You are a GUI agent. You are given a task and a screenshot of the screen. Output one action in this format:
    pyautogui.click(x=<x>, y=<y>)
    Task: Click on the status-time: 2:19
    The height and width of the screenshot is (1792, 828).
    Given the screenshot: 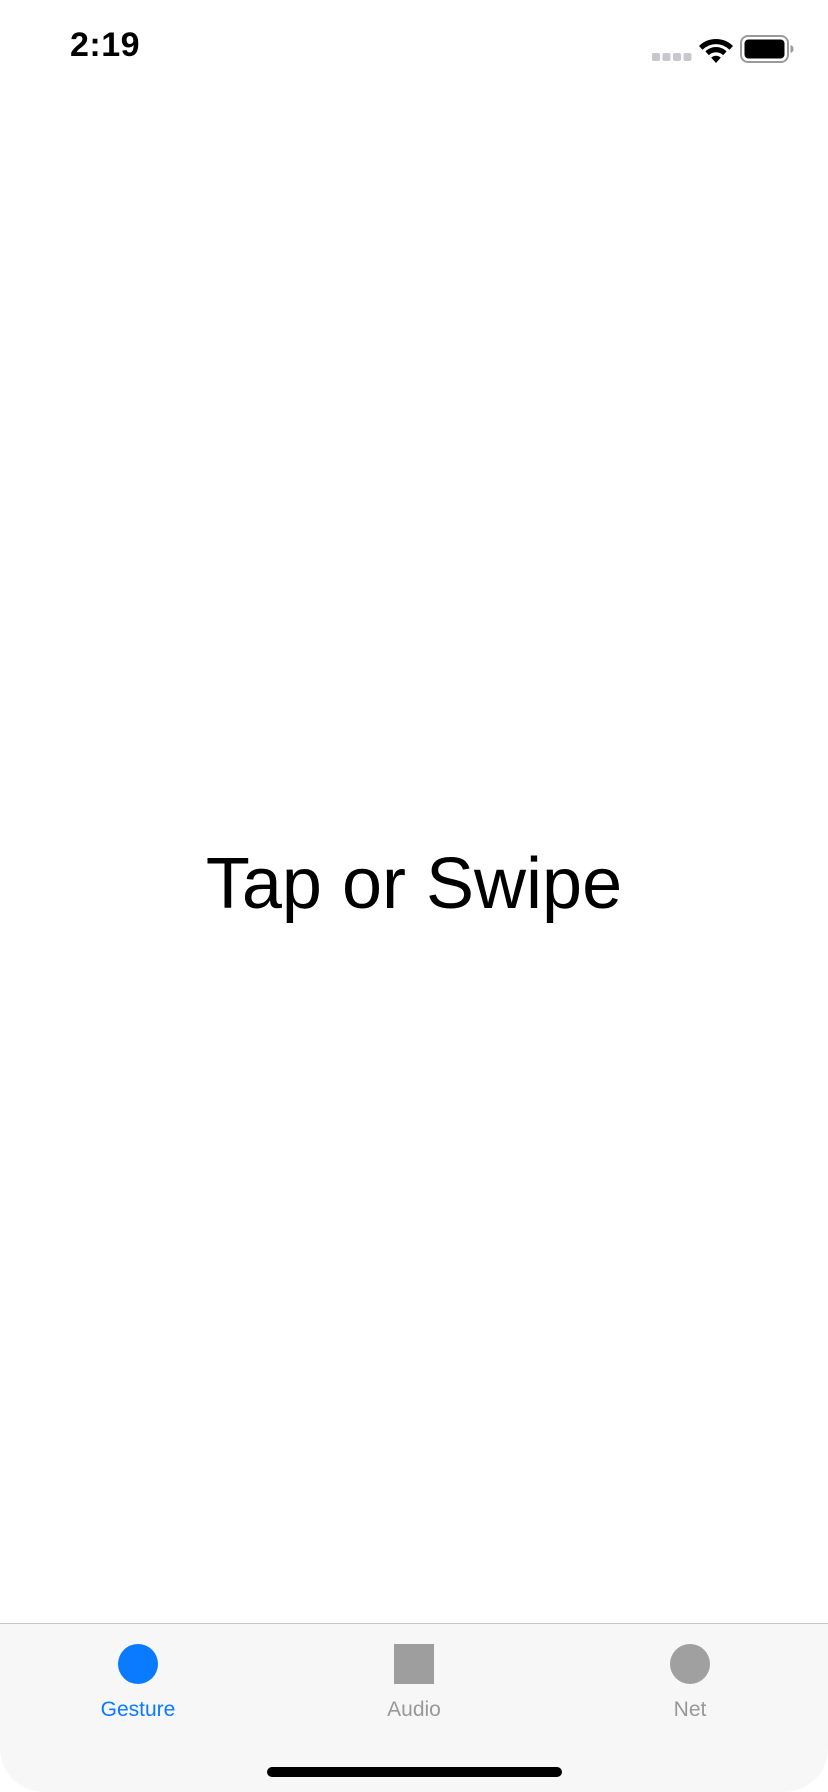 What is the action you would take?
    pyautogui.click(x=105, y=45)
    